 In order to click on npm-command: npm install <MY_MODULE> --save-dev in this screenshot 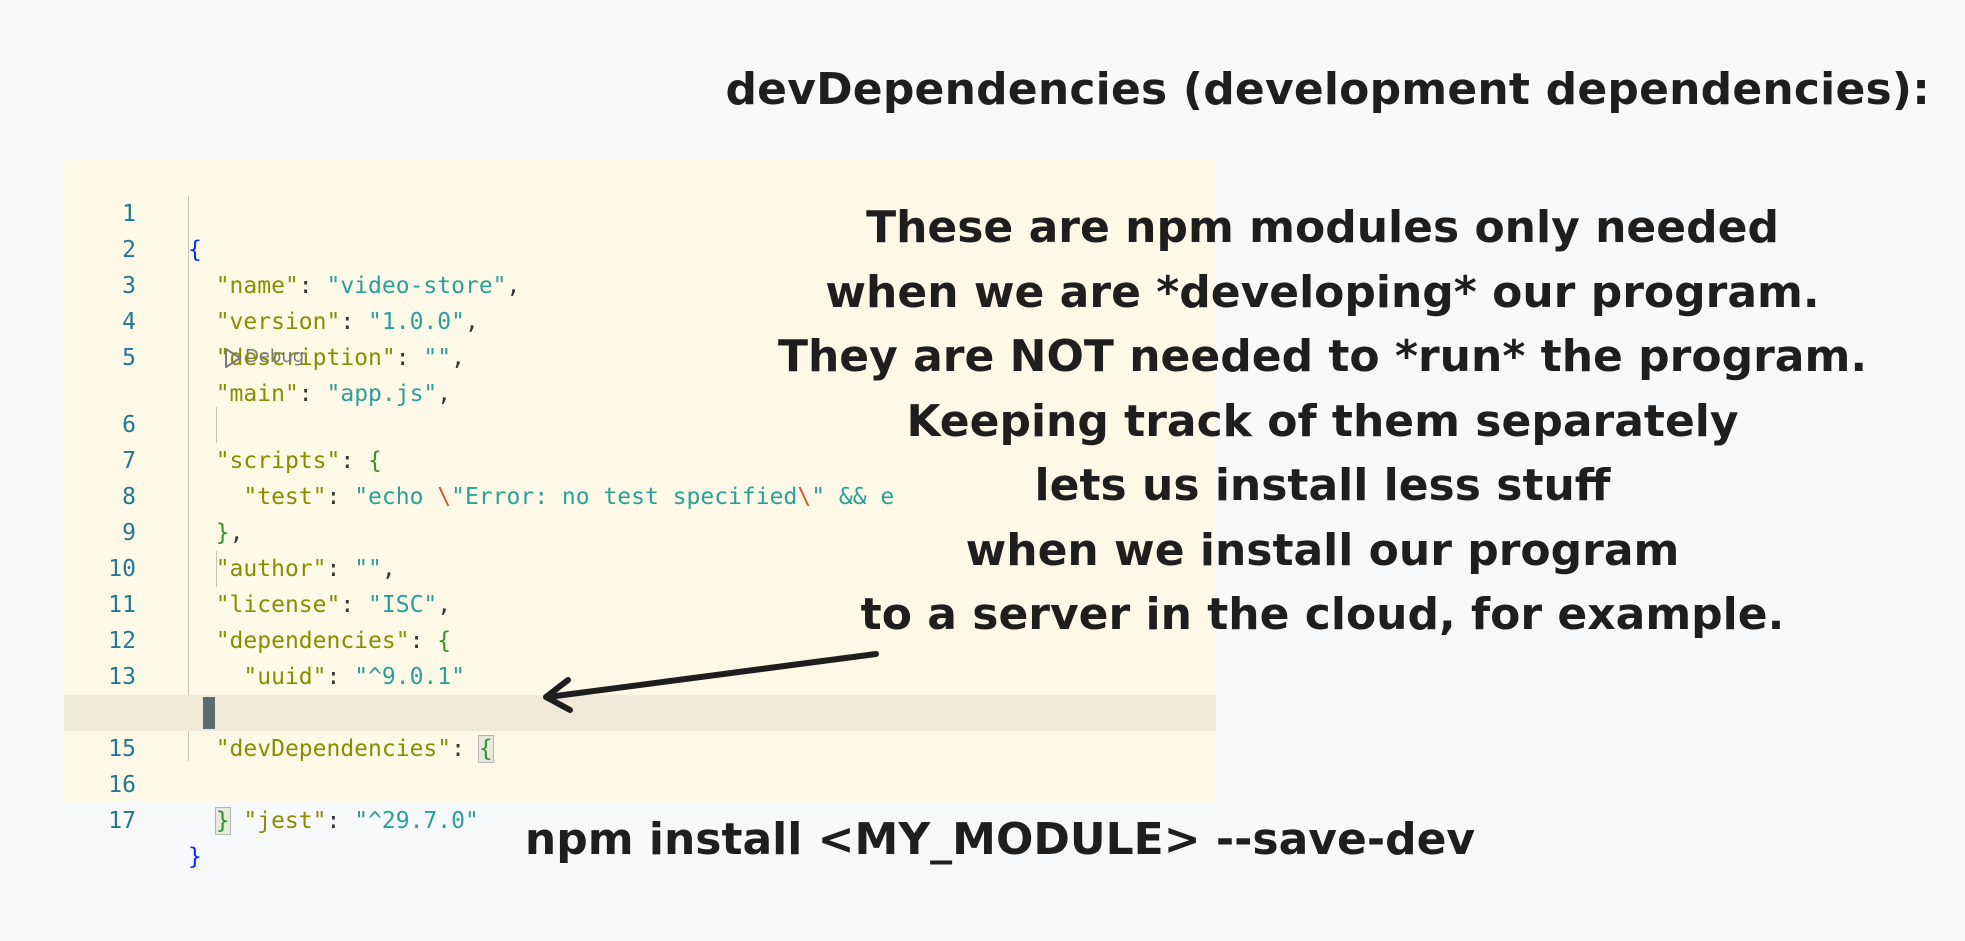, I will do `click(1000, 839)`.